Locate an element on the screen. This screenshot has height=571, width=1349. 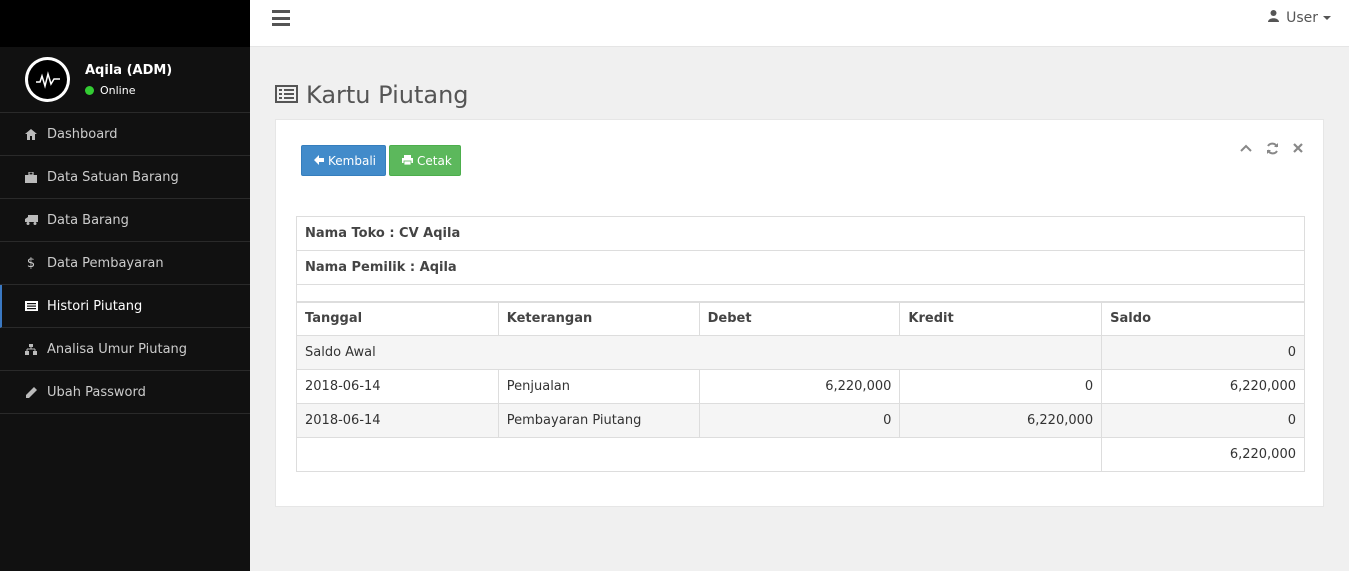
table-header-row: Tanggal Keterangan Debet Kredit Saldo is located at coordinates (800, 318).